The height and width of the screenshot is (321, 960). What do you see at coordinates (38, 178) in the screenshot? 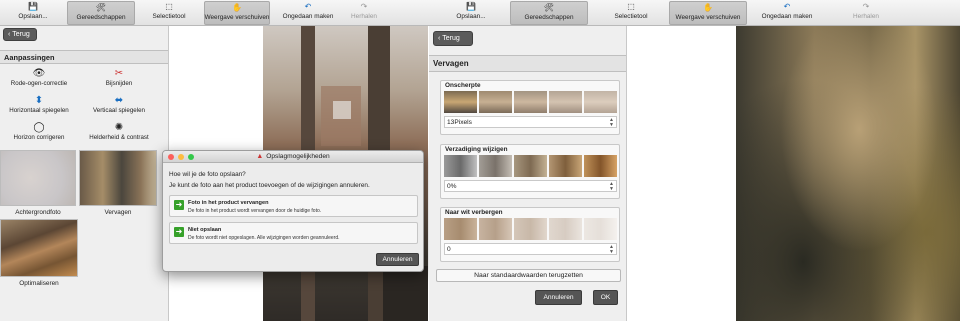
I see `thumbnail-background` at bounding box center [38, 178].